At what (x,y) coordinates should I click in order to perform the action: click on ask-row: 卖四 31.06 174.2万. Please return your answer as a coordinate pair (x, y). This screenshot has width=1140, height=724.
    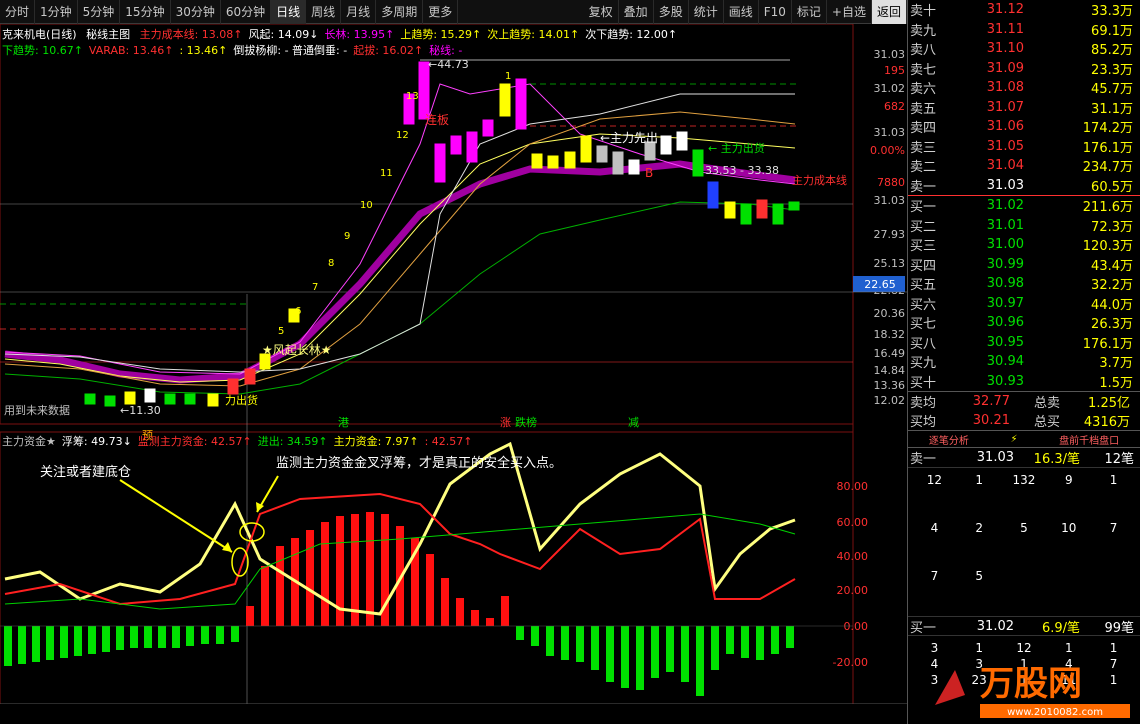
    Looking at the image, I should click on (1024, 127).